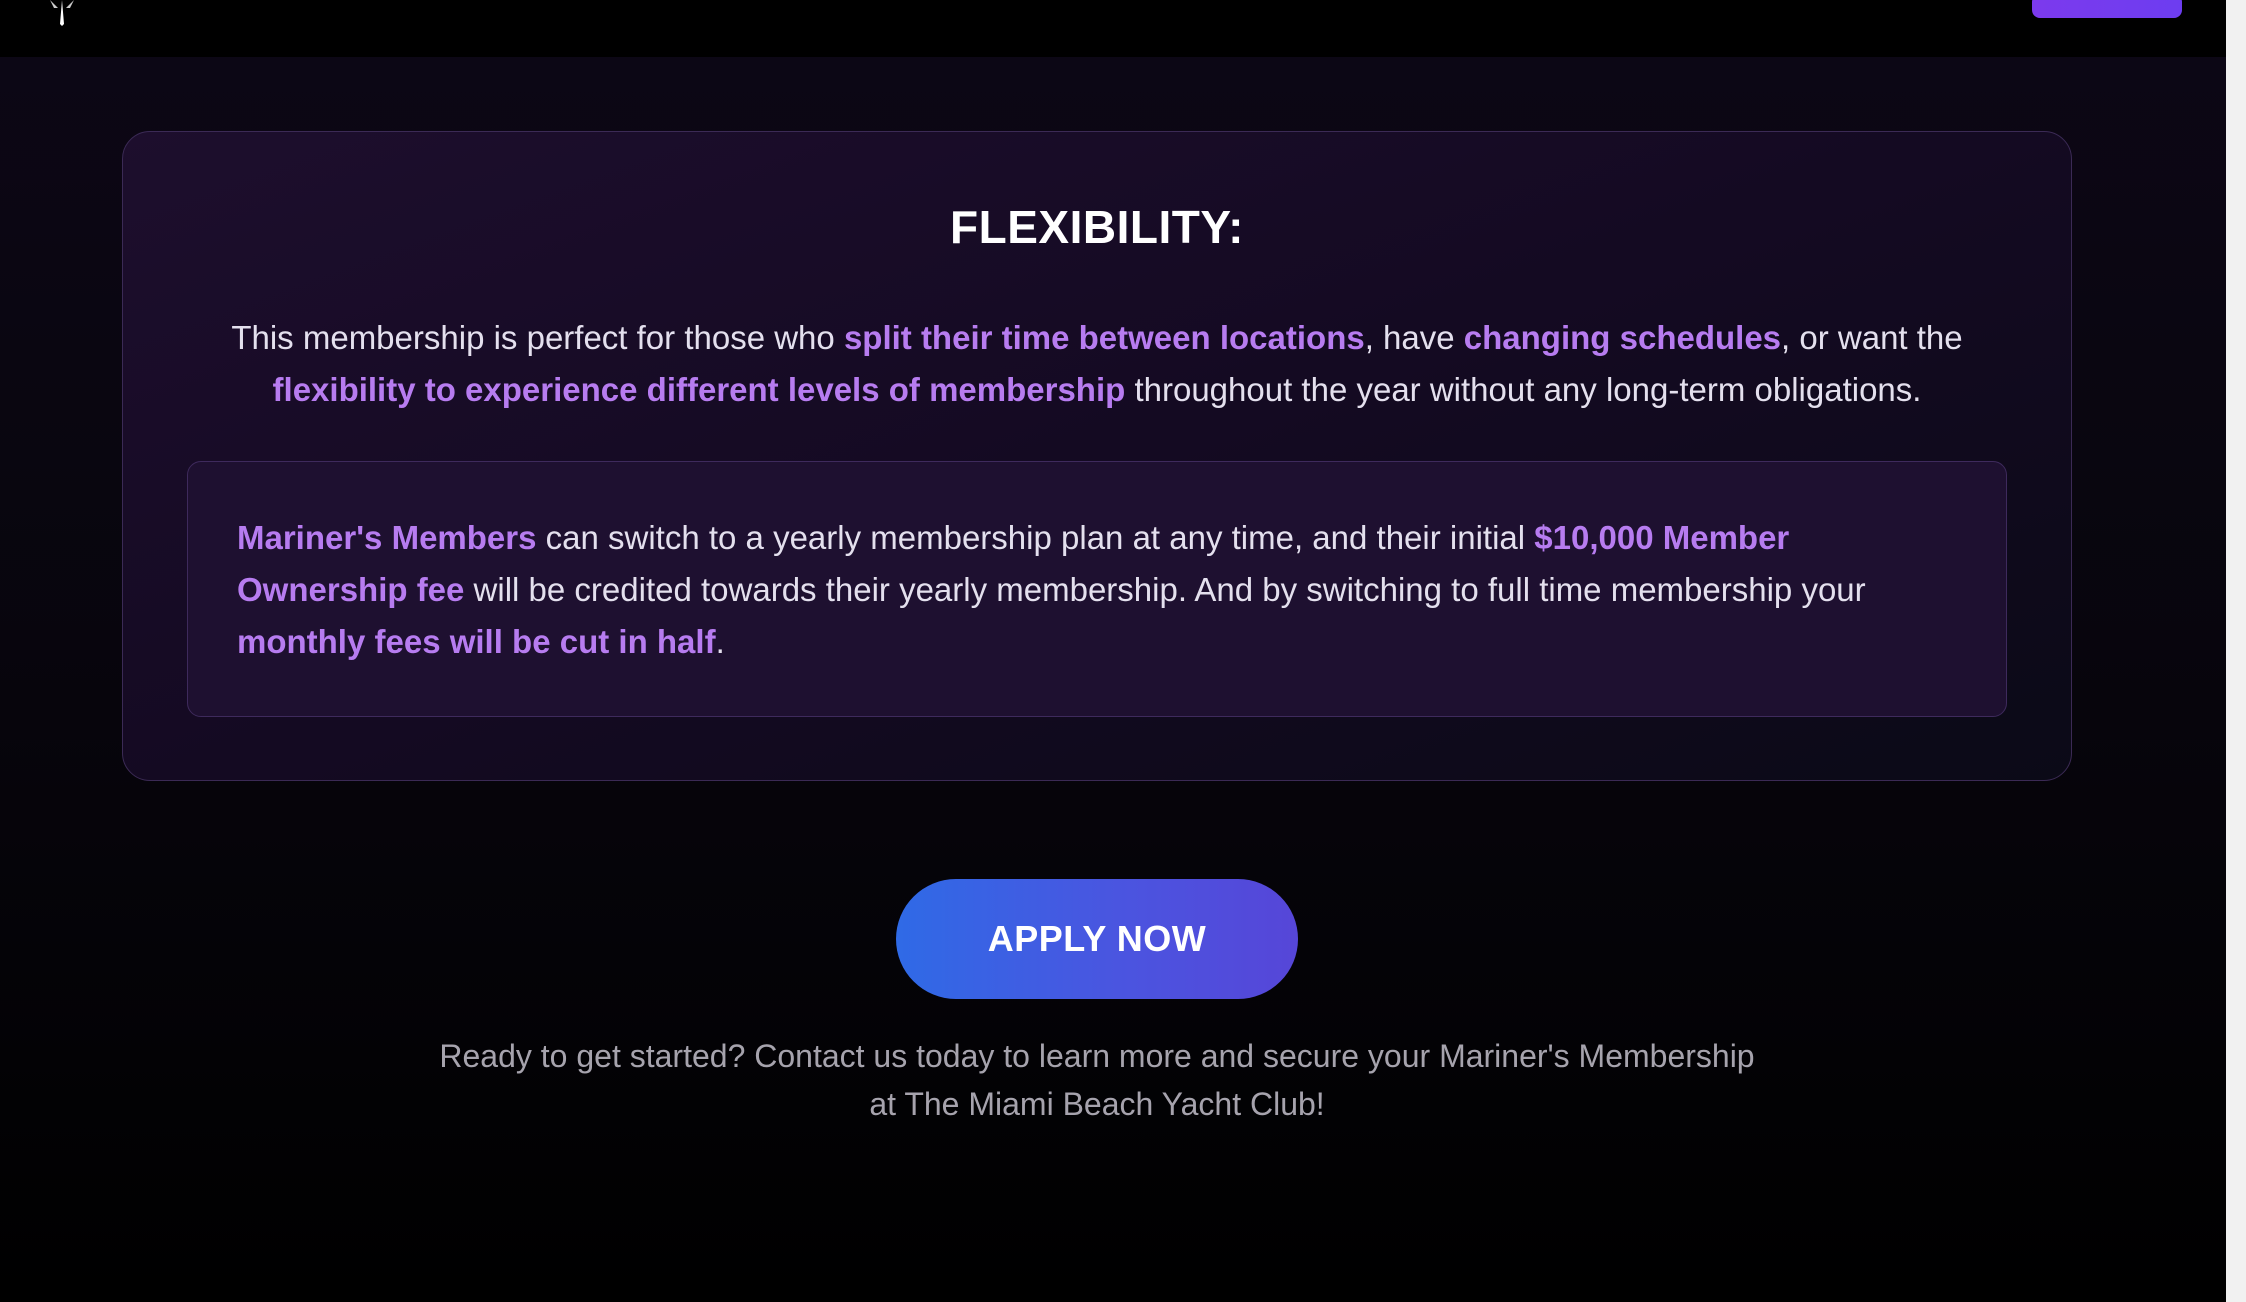  What do you see at coordinates (1097, 1104) in the screenshot?
I see `cta-text-line2: at The Miami Beach Yacht Club!` at bounding box center [1097, 1104].